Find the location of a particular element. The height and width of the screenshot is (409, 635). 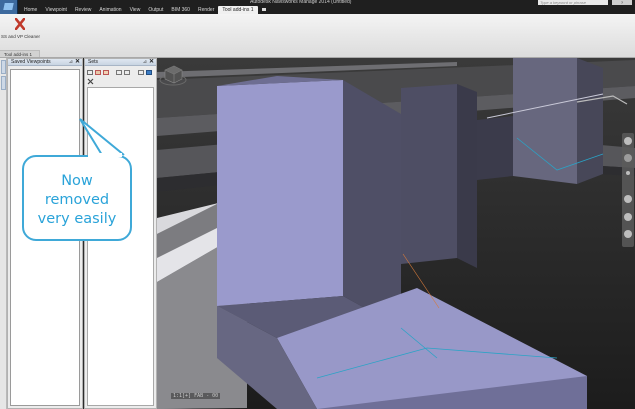

sets-header: Sets ⊿ ✕ is located at coordinates (120, 62).